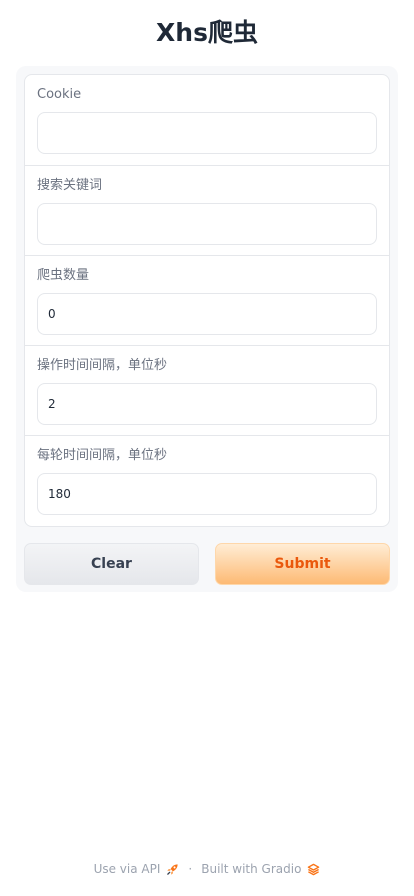 The height and width of the screenshot is (896, 414). What do you see at coordinates (207, 32) in the screenshot?
I see `page-title: Xhs爬虫` at bounding box center [207, 32].